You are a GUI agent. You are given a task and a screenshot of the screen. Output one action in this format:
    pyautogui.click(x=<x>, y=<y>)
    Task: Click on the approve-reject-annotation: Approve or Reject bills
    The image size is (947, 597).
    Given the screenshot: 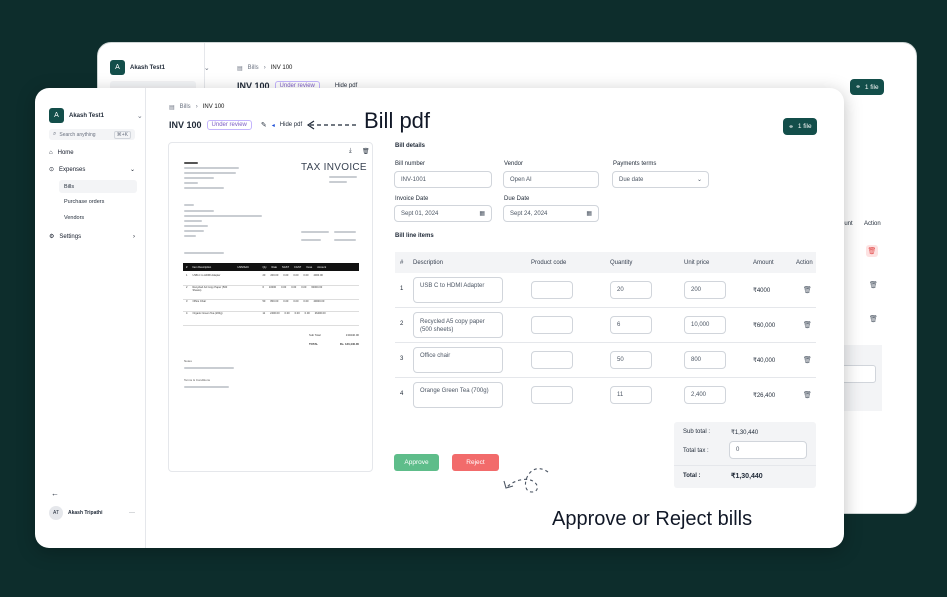 What is the action you would take?
    pyautogui.click(x=652, y=519)
    